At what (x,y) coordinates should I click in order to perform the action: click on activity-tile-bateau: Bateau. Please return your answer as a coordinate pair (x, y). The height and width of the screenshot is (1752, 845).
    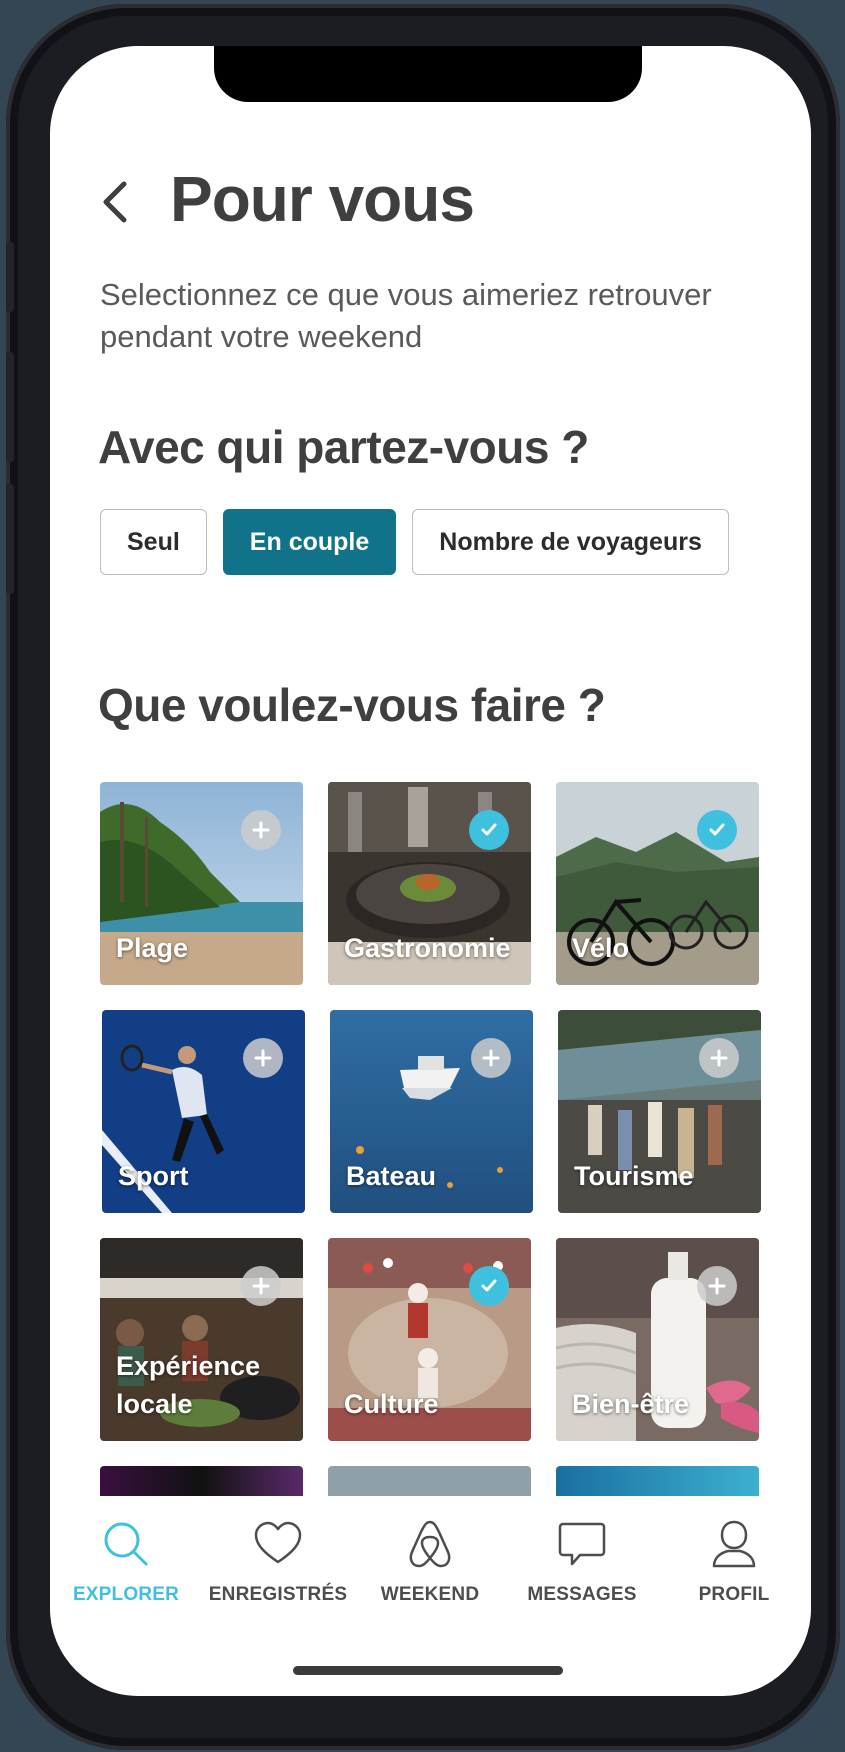
    Looking at the image, I should click on (431, 1111).